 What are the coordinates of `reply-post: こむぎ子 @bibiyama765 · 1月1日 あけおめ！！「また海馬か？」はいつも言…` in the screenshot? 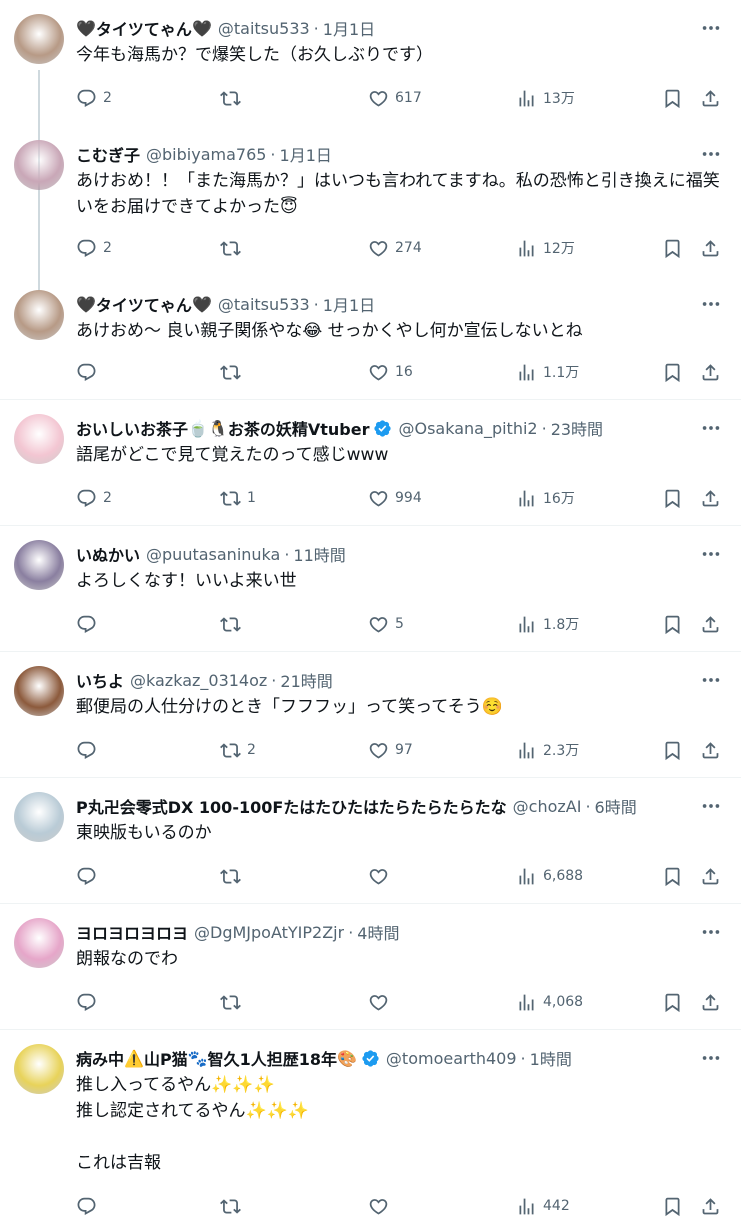 It's located at (370, 201).